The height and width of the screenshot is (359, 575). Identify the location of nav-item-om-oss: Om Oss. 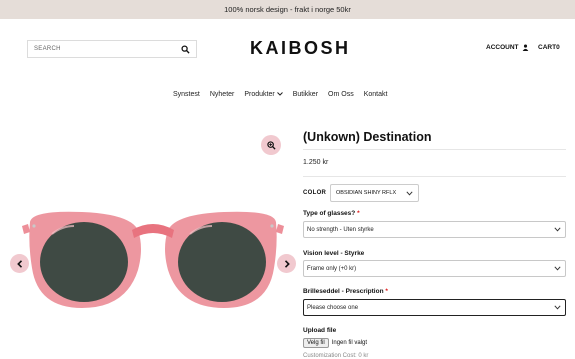
(341, 94).